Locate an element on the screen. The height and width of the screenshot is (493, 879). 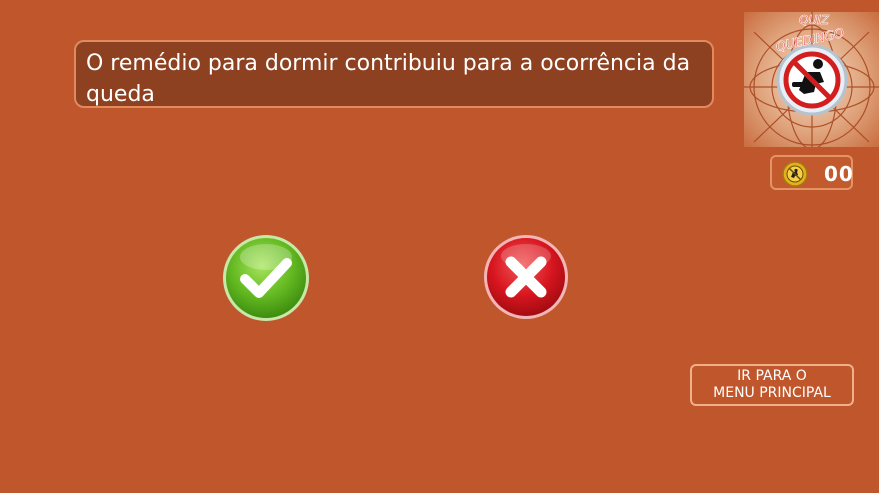
score-counter: 00 is located at coordinates (811, 172).